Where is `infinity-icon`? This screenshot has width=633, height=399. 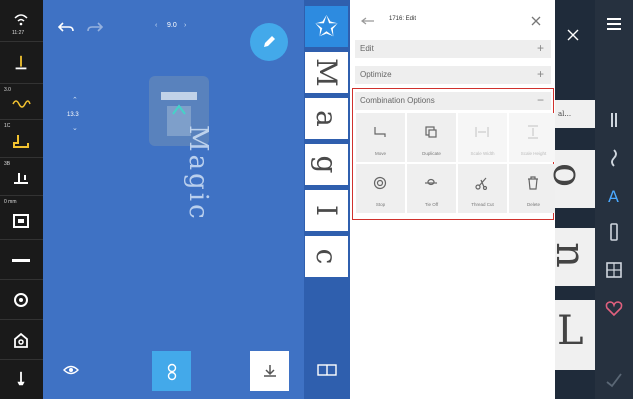 infinity-icon is located at coordinates (172, 372).